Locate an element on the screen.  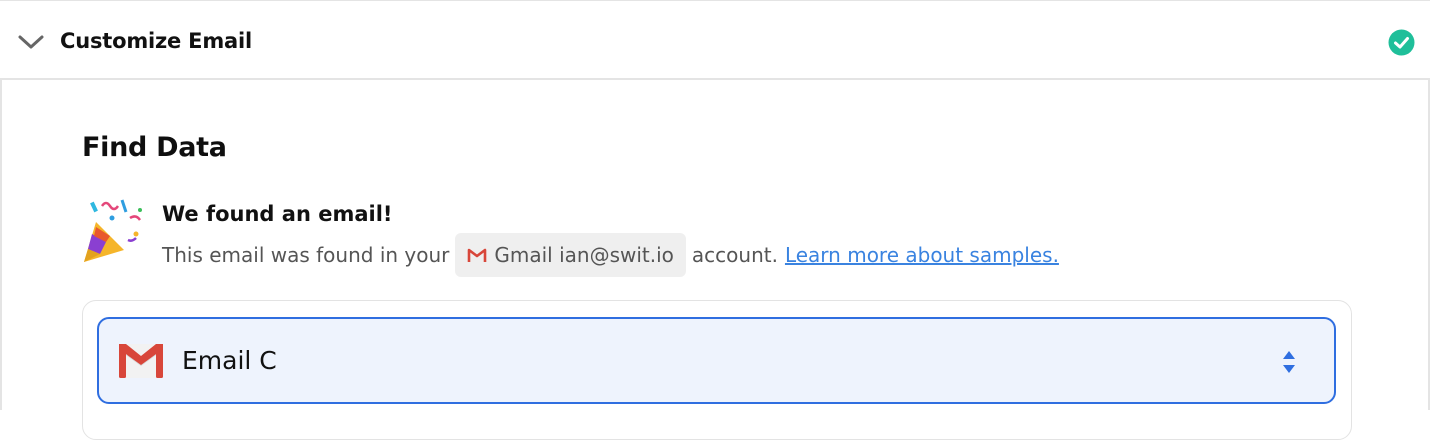
party-popper-icon is located at coordinates (113, 230).